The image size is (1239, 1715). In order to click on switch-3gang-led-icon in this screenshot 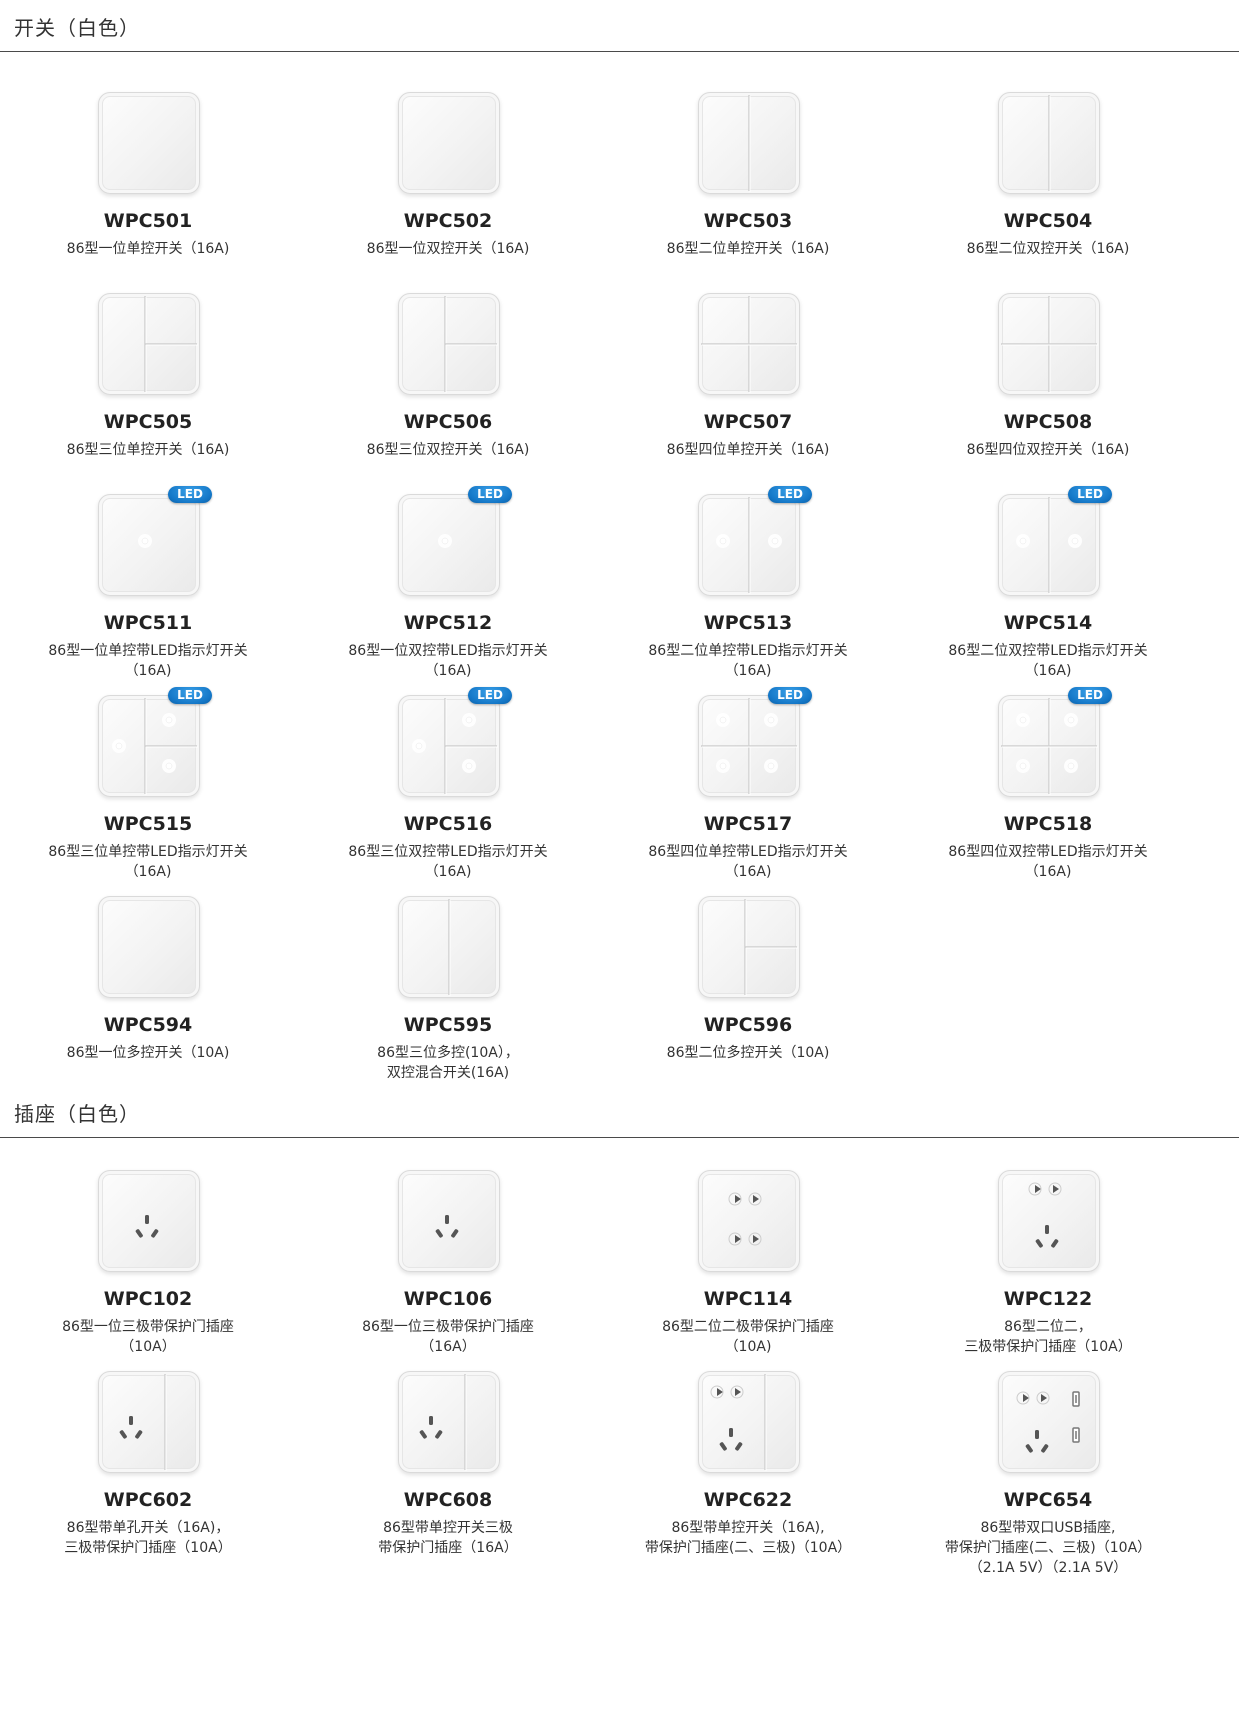, I will do `click(449, 746)`.